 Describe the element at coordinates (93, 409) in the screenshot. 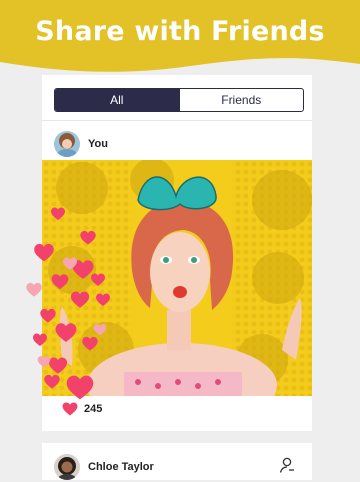

I see `like-count: 245` at that location.